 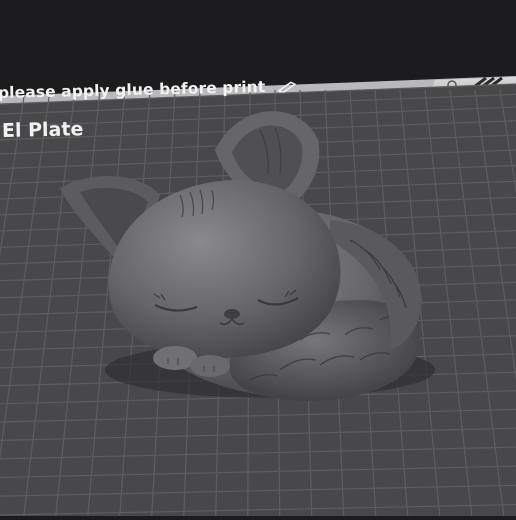 What do you see at coordinates (42, 130) in the screenshot?
I see `plate-name-label: El Plate` at bounding box center [42, 130].